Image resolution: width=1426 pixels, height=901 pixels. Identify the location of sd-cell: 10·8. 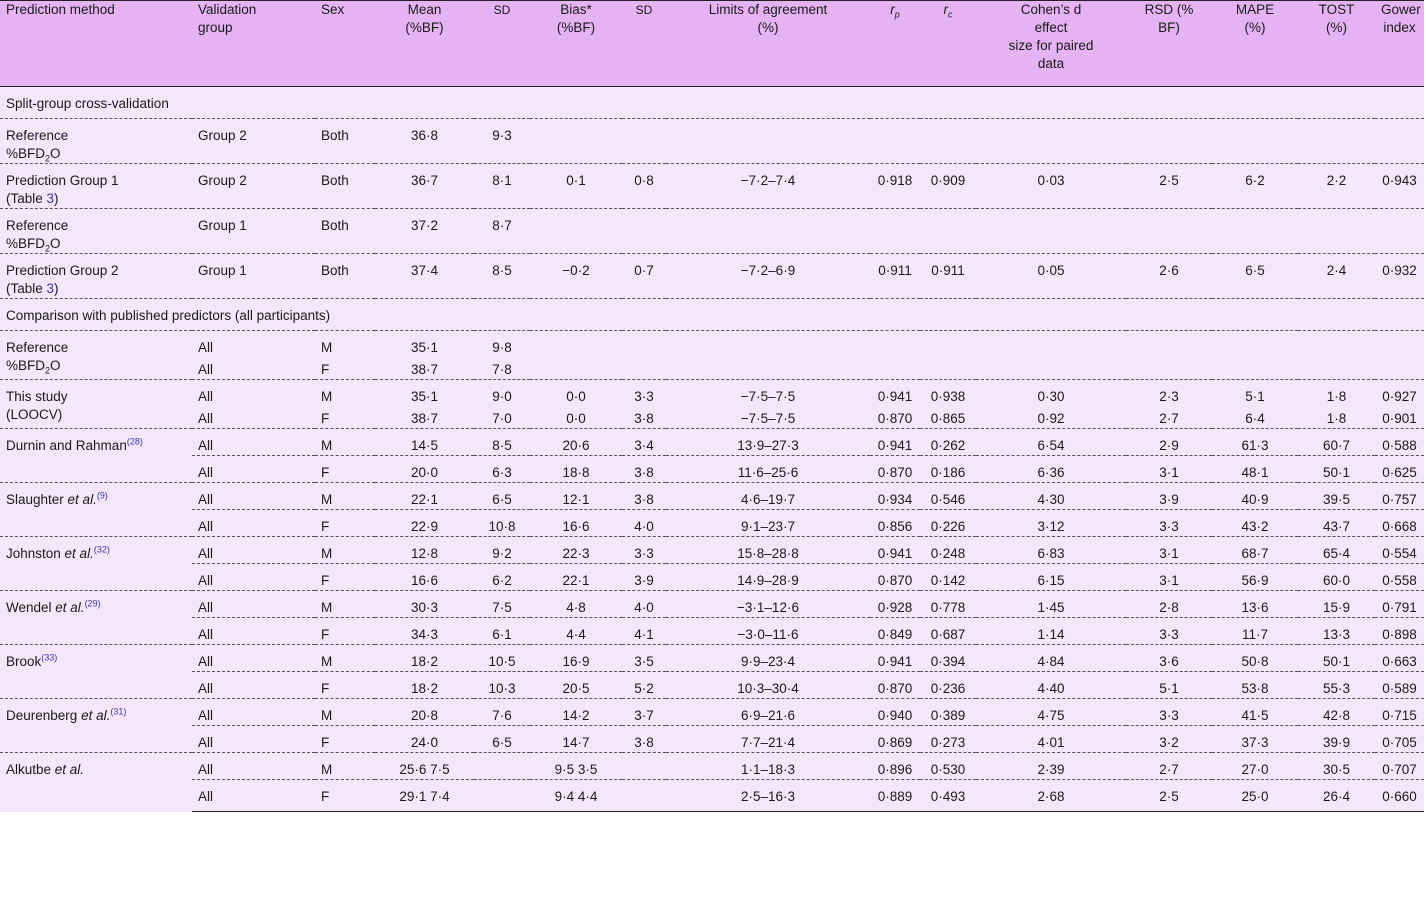
(502, 523).